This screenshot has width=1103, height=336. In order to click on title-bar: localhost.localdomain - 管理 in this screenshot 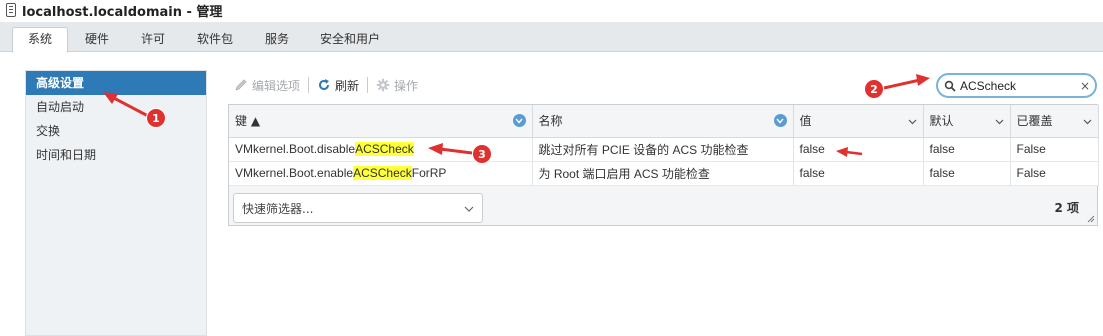, I will do `click(551, 10)`.